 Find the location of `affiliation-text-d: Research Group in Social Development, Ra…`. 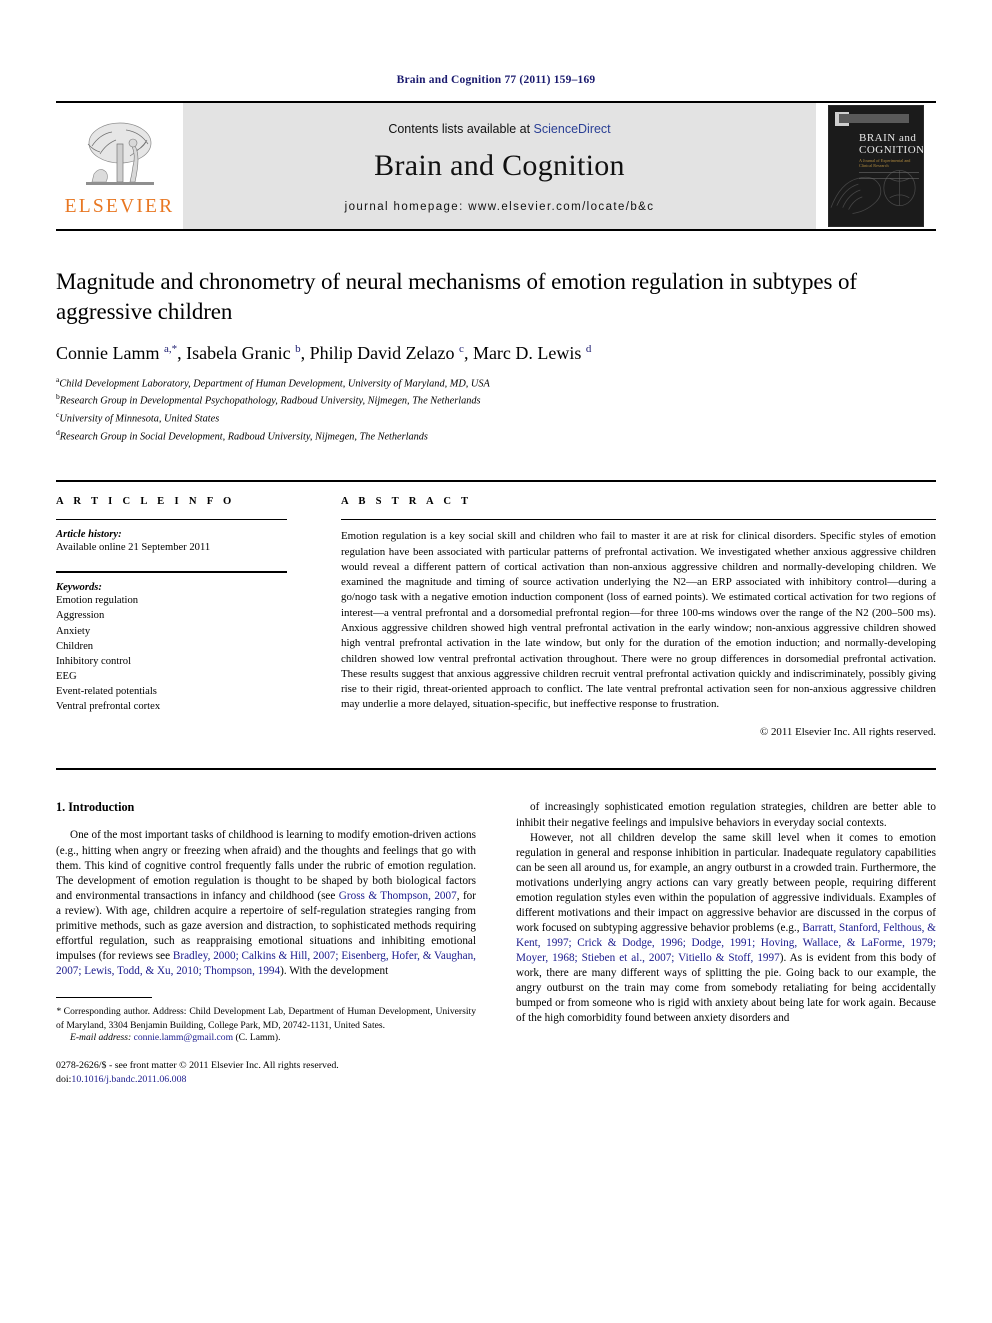

affiliation-text-d: Research Group in Social Development, Ra… is located at coordinates (243, 437).